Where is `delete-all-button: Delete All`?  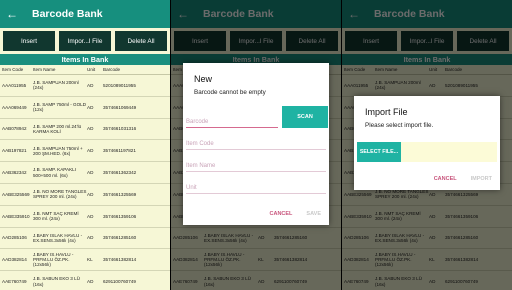
delete-all-button: Delete All is located at coordinates (141, 41).